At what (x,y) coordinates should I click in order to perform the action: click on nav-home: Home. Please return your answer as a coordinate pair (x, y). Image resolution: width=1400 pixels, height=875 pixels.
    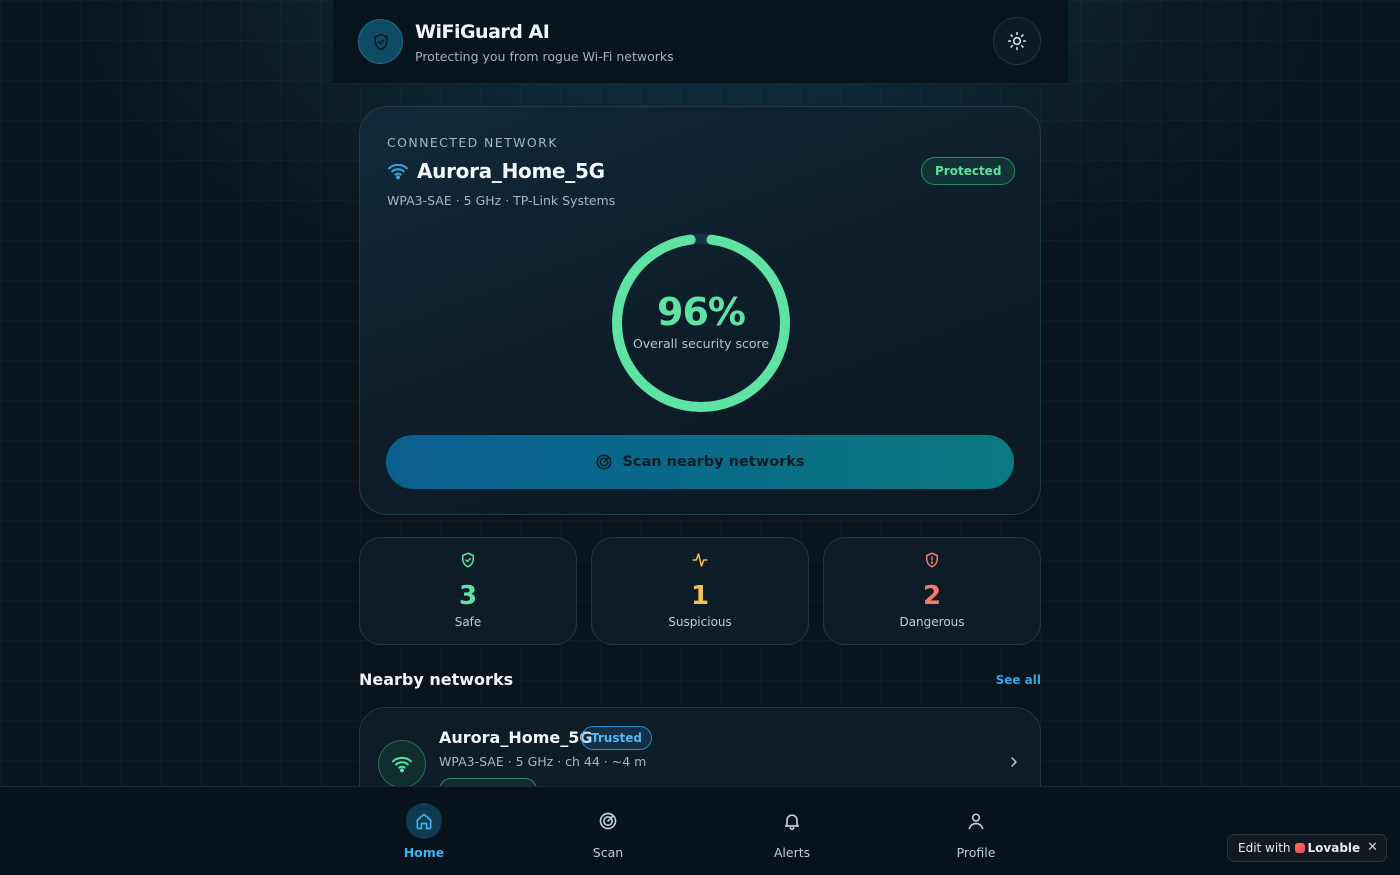
    Looking at the image, I should click on (424, 831).